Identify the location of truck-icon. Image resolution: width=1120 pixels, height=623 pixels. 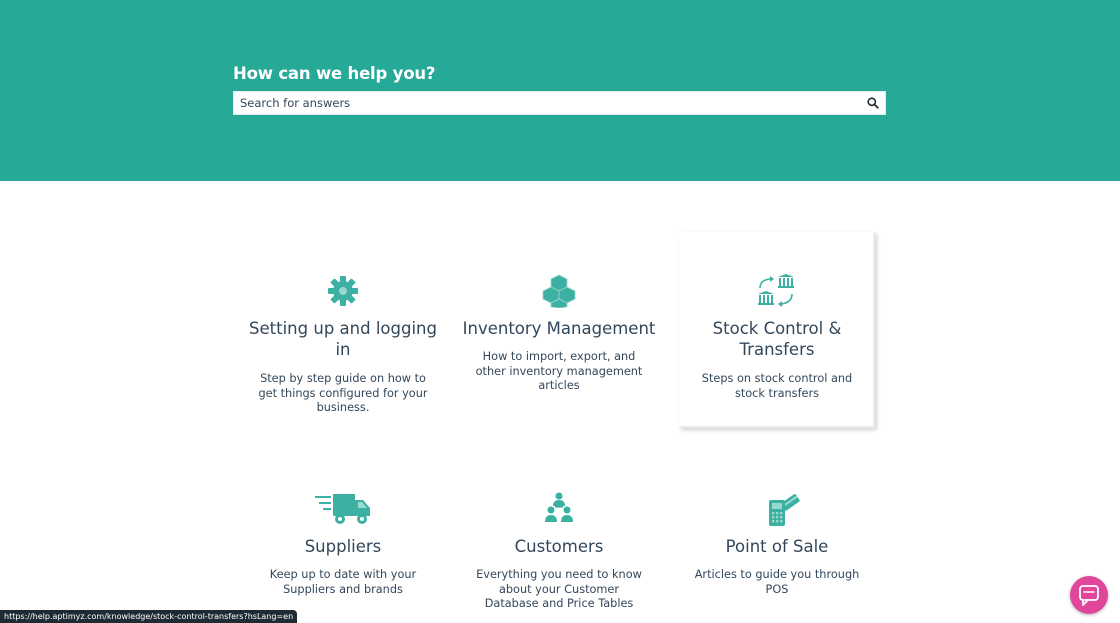
(343, 509).